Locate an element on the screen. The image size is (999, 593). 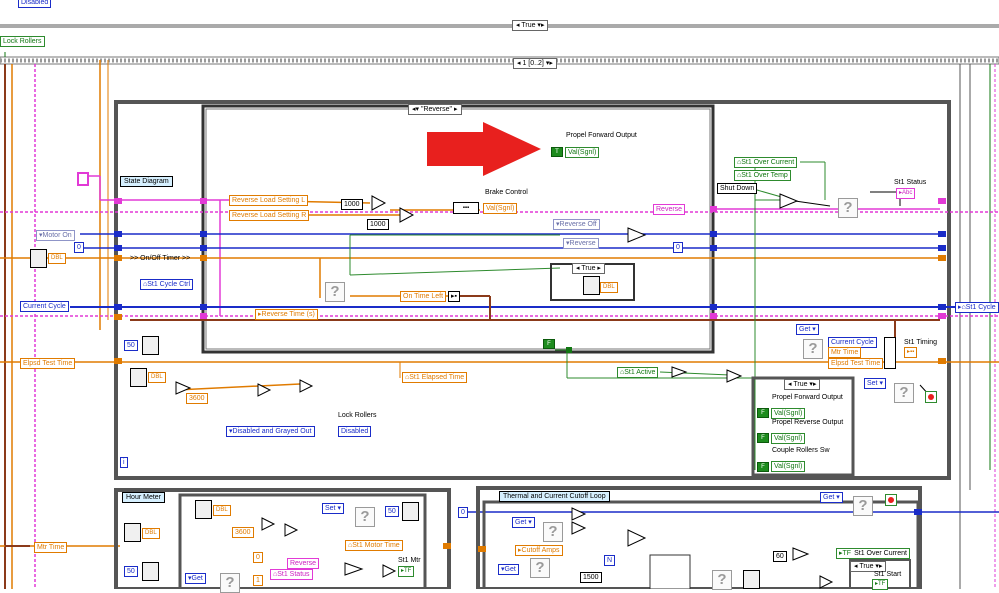
boolean-false-constant: F is located at coordinates (549, 344).